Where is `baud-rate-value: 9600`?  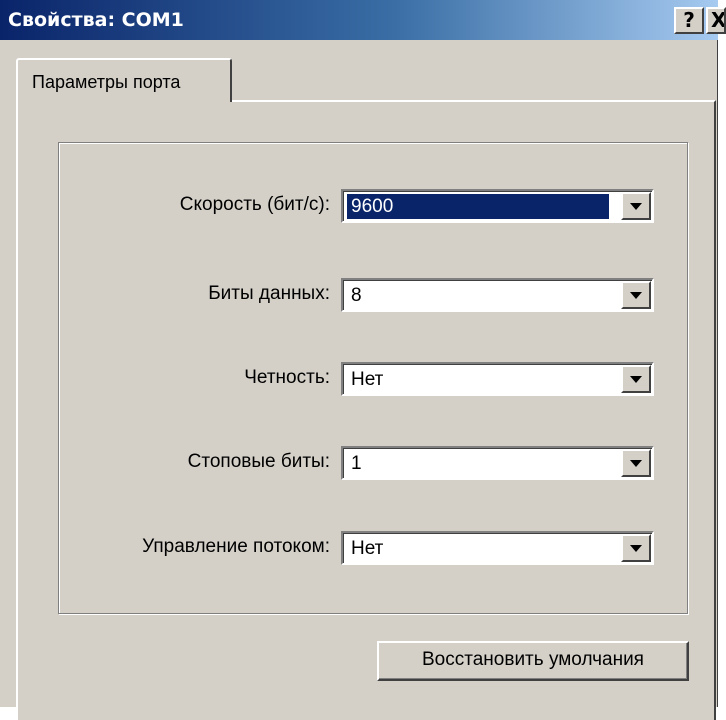
baud-rate-value: 9600 is located at coordinates (478, 206).